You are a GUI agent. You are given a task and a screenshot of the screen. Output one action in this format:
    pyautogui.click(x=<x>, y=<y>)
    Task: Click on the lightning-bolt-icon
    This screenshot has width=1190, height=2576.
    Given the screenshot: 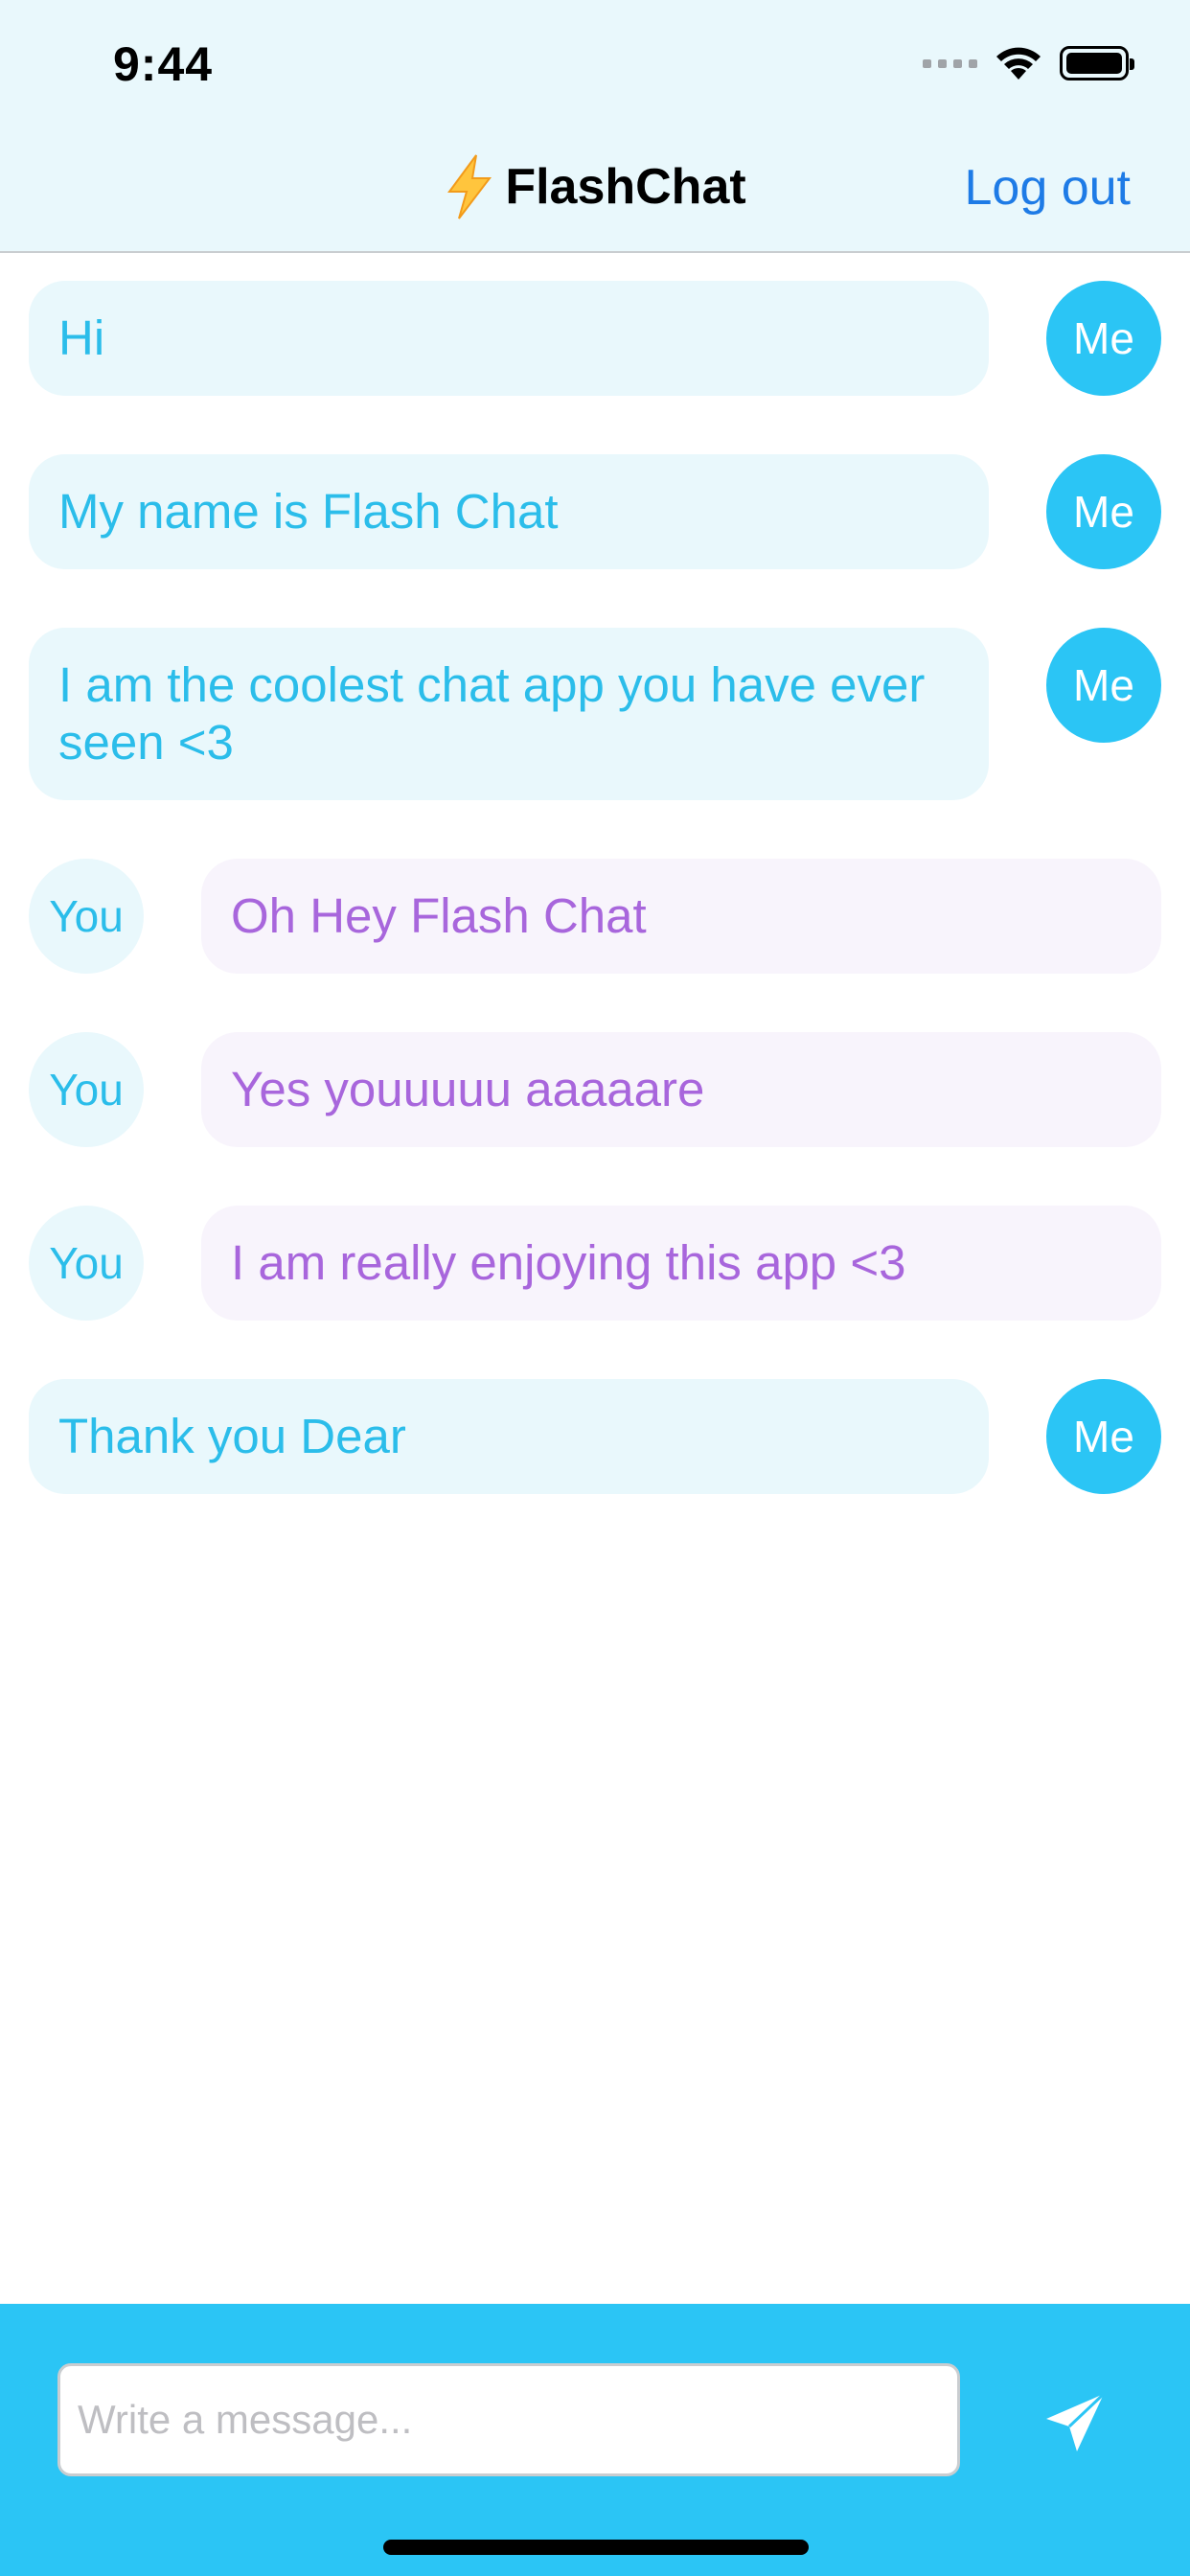 What is the action you would take?
    pyautogui.click(x=470, y=186)
    